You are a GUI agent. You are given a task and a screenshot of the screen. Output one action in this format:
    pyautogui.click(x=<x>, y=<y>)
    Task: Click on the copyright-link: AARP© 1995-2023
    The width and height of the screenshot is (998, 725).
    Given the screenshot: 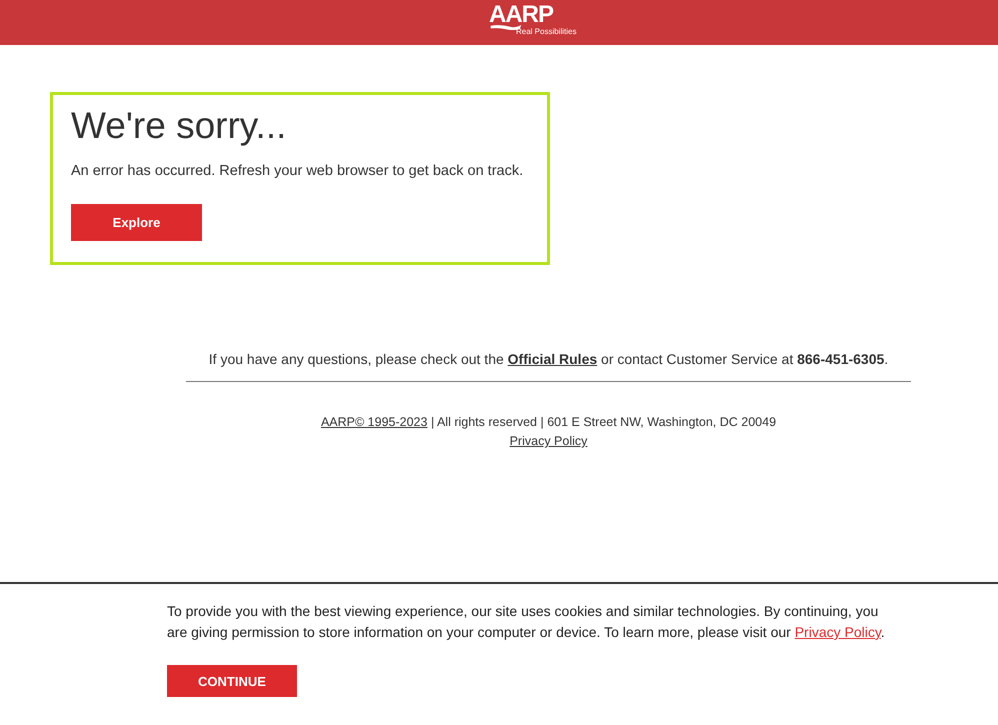 What is the action you would take?
    pyautogui.click(x=374, y=422)
    